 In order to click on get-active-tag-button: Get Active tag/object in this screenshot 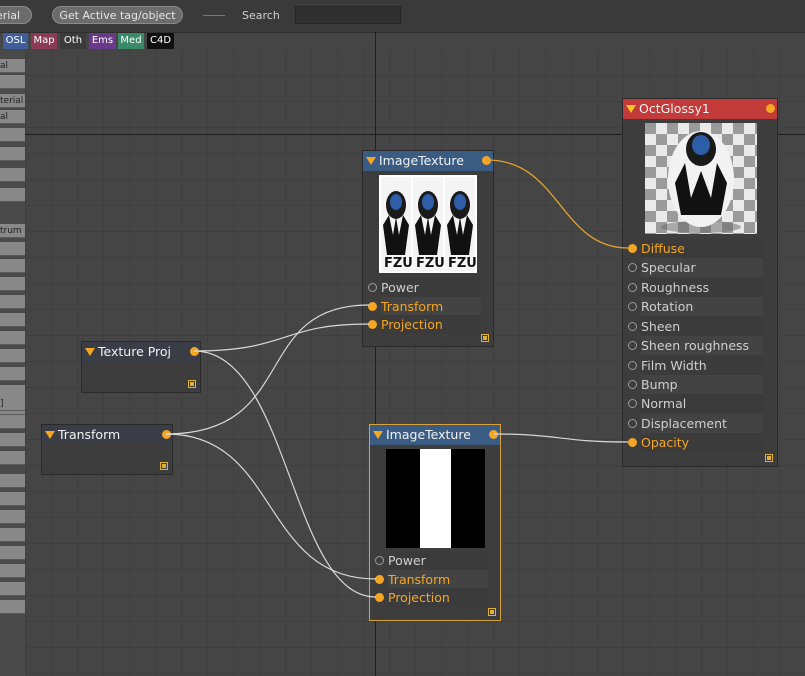, I will do `click(117, 15)`.